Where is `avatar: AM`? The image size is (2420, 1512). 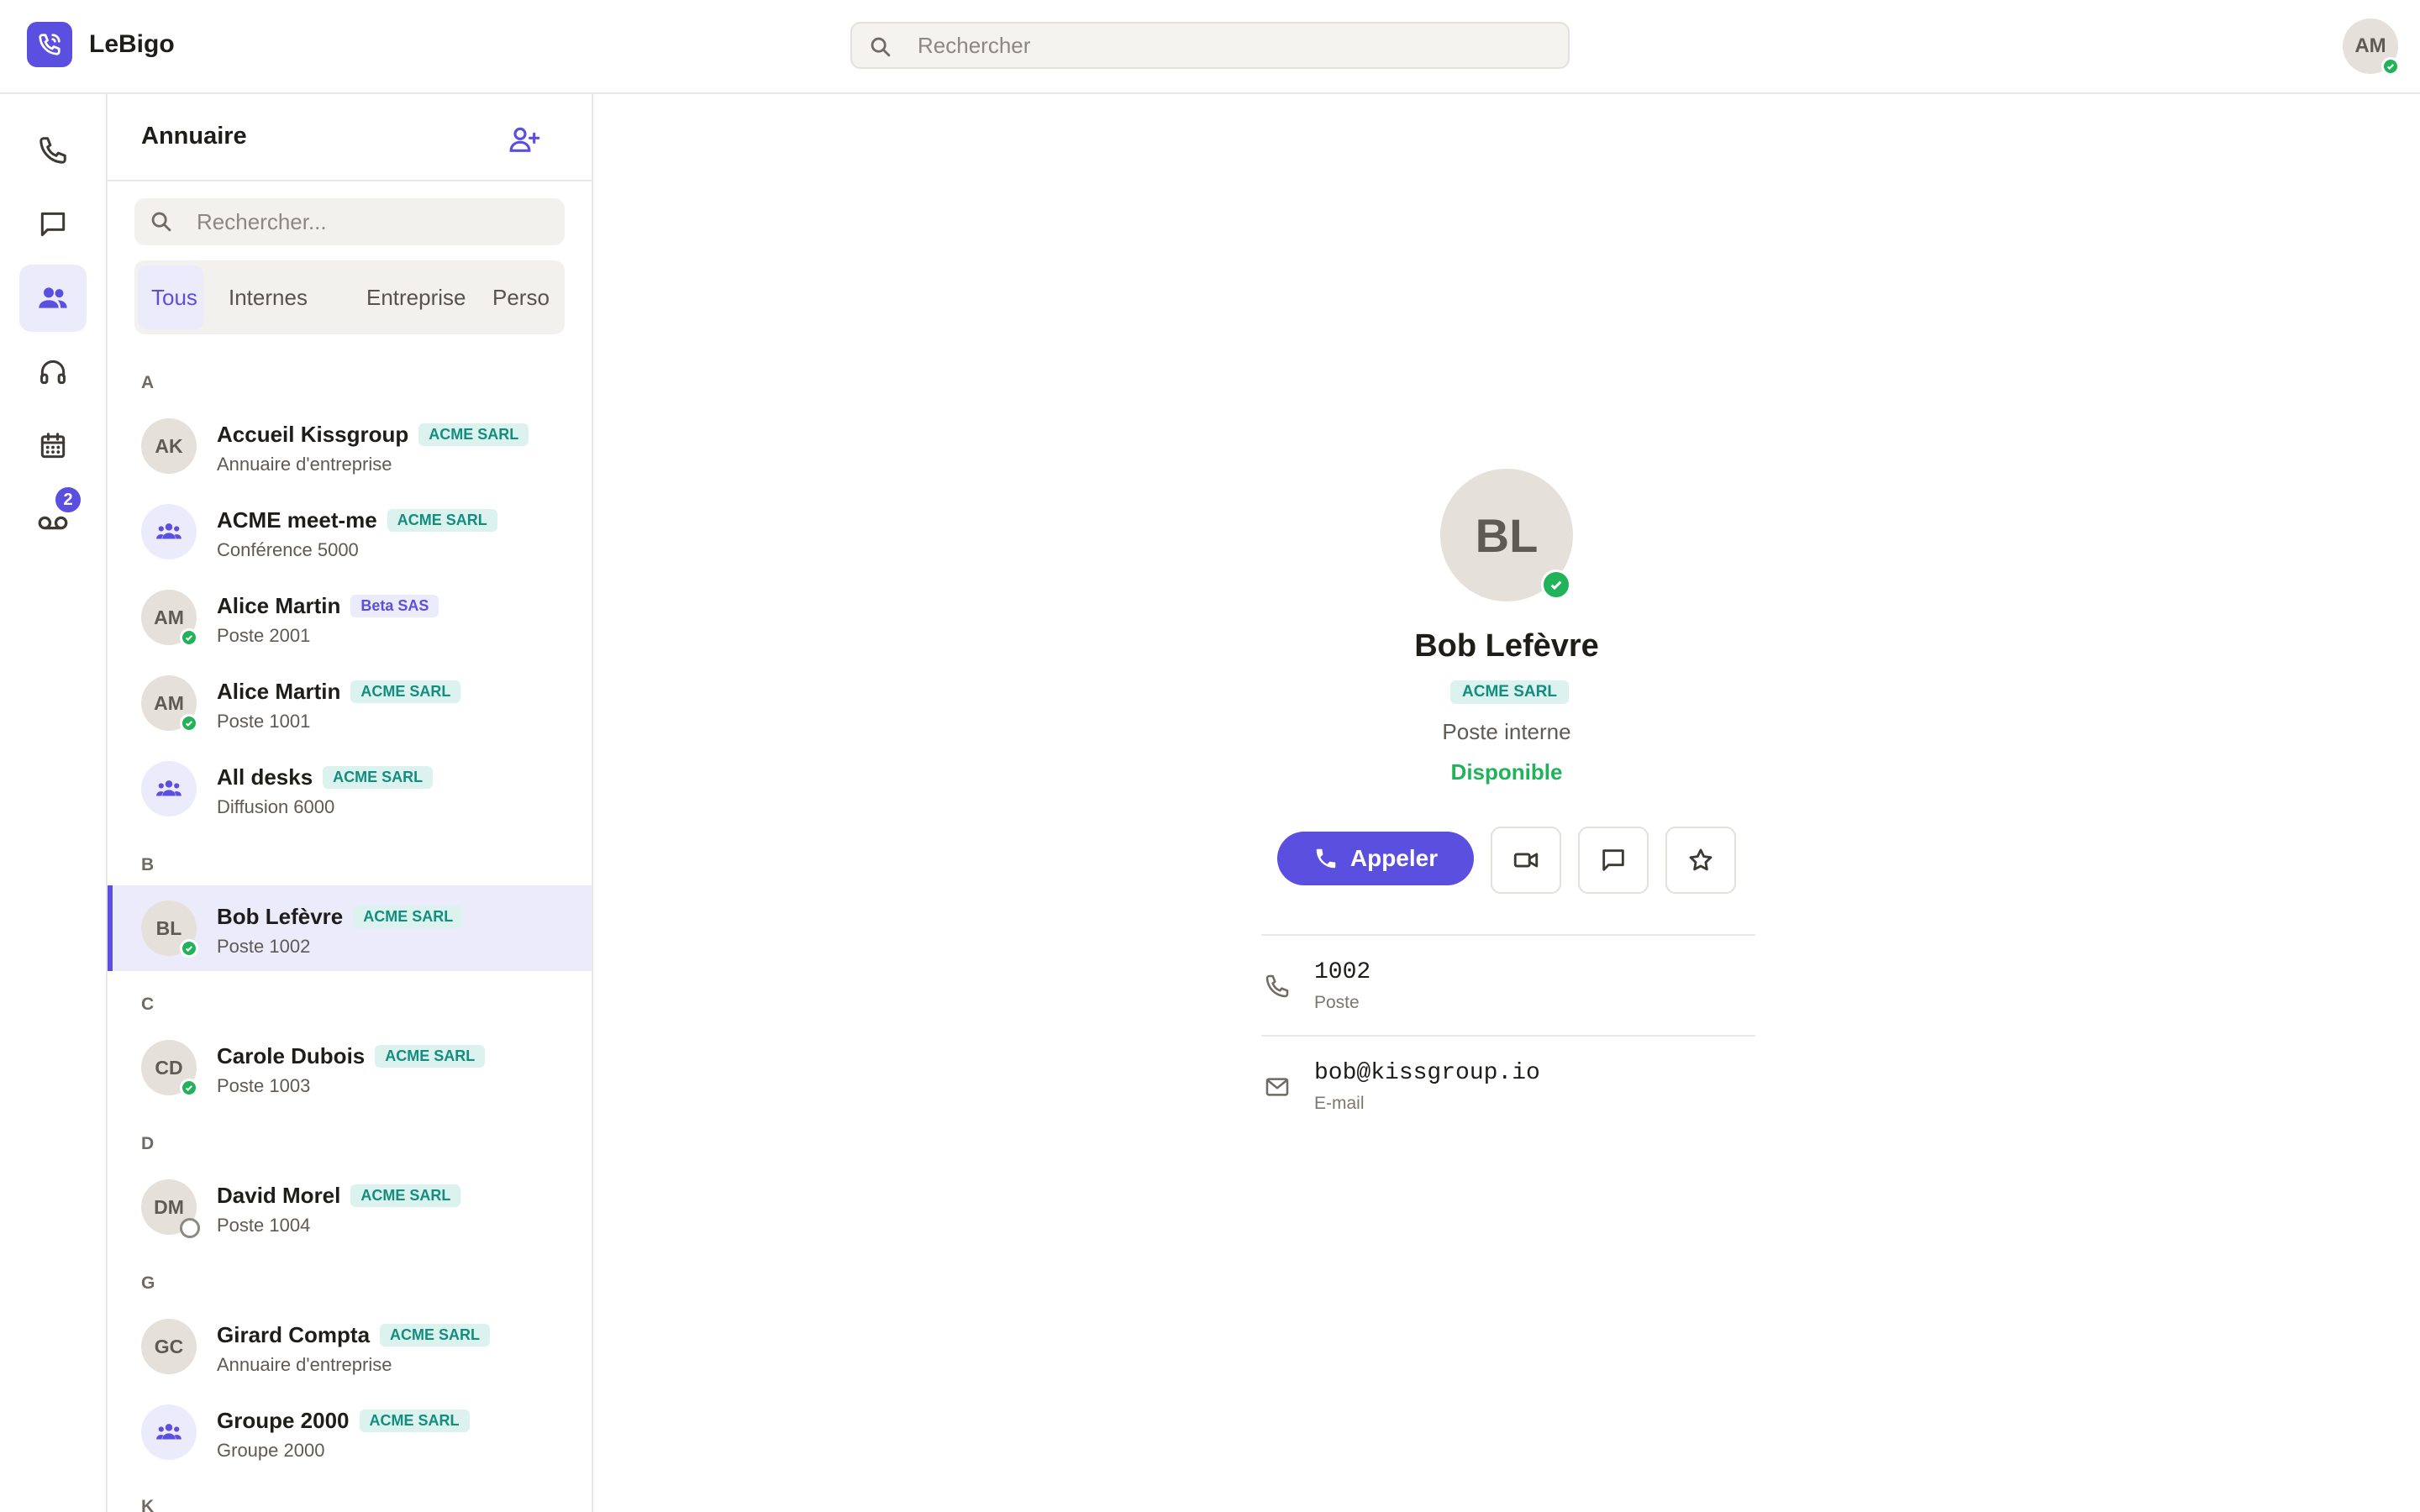 avatar: AM is located at coordinates (169, 703).